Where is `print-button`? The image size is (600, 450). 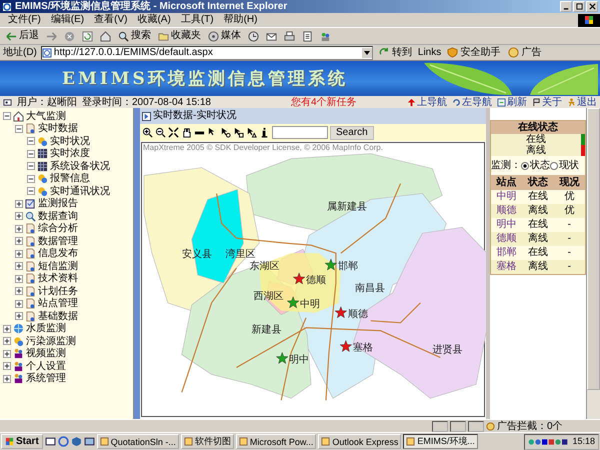 print-button is located at coordinates (289, 36).